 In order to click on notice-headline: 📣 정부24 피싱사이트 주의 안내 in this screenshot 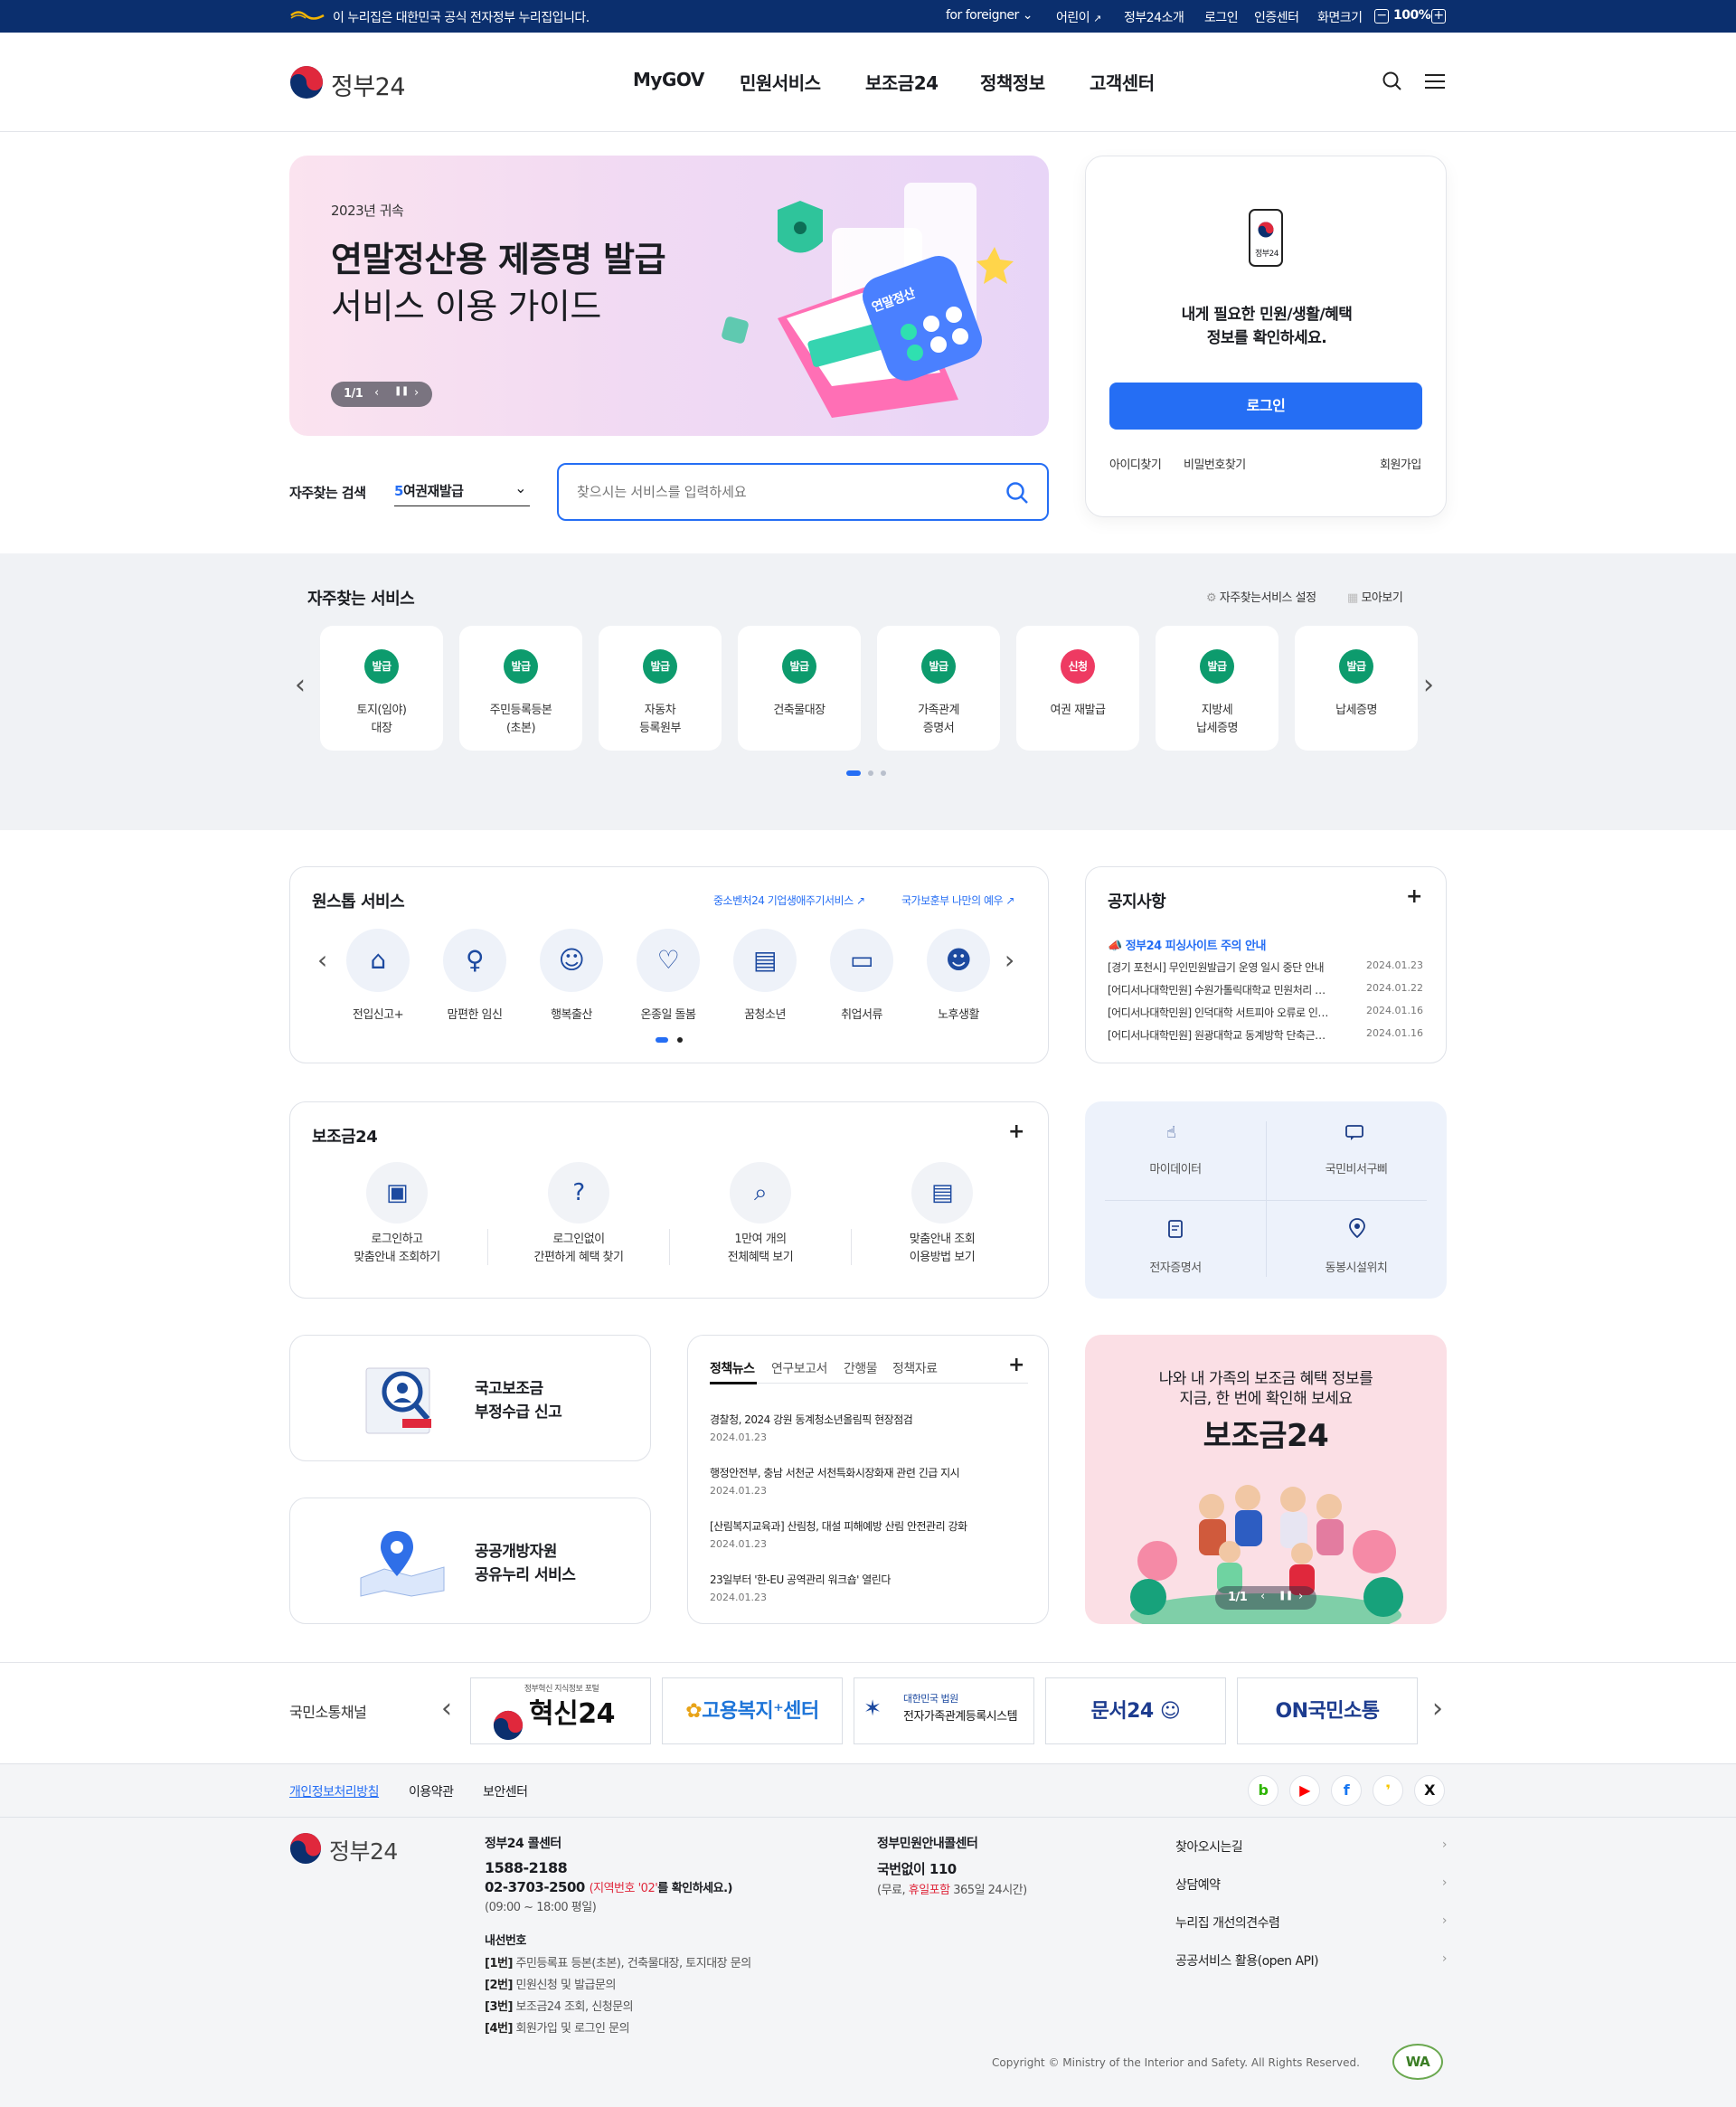, I will do `click(1187, 944)`.